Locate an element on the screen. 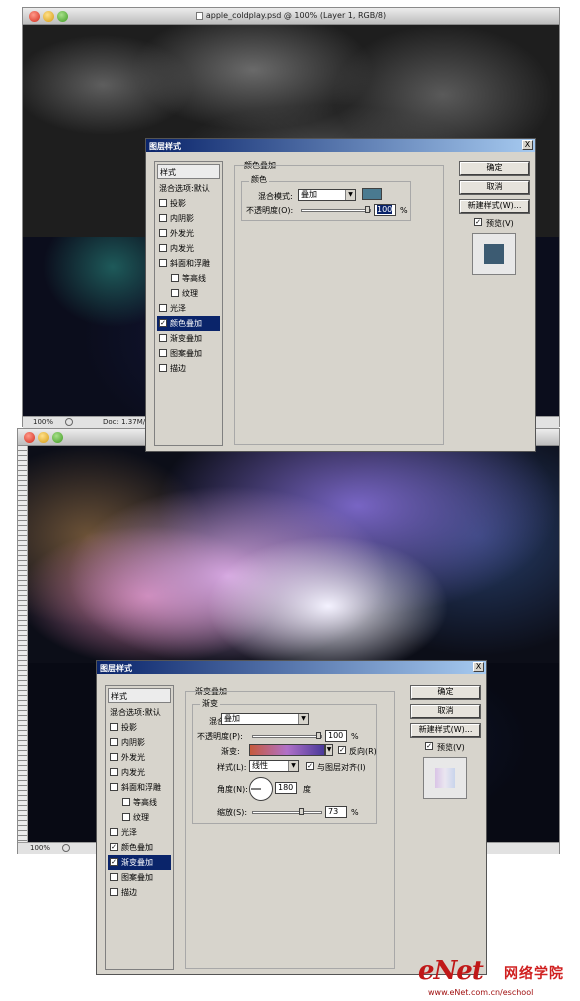  zoom-level: 100% is located at coordinates (43, 422).